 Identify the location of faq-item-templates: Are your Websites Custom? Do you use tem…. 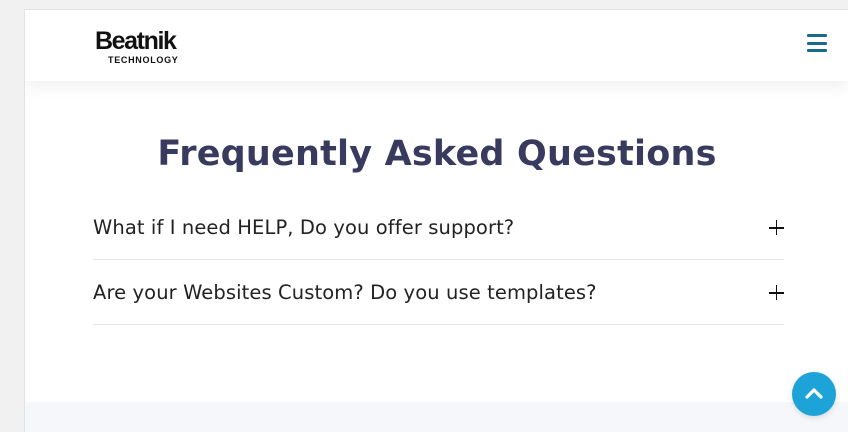
(438, 292).